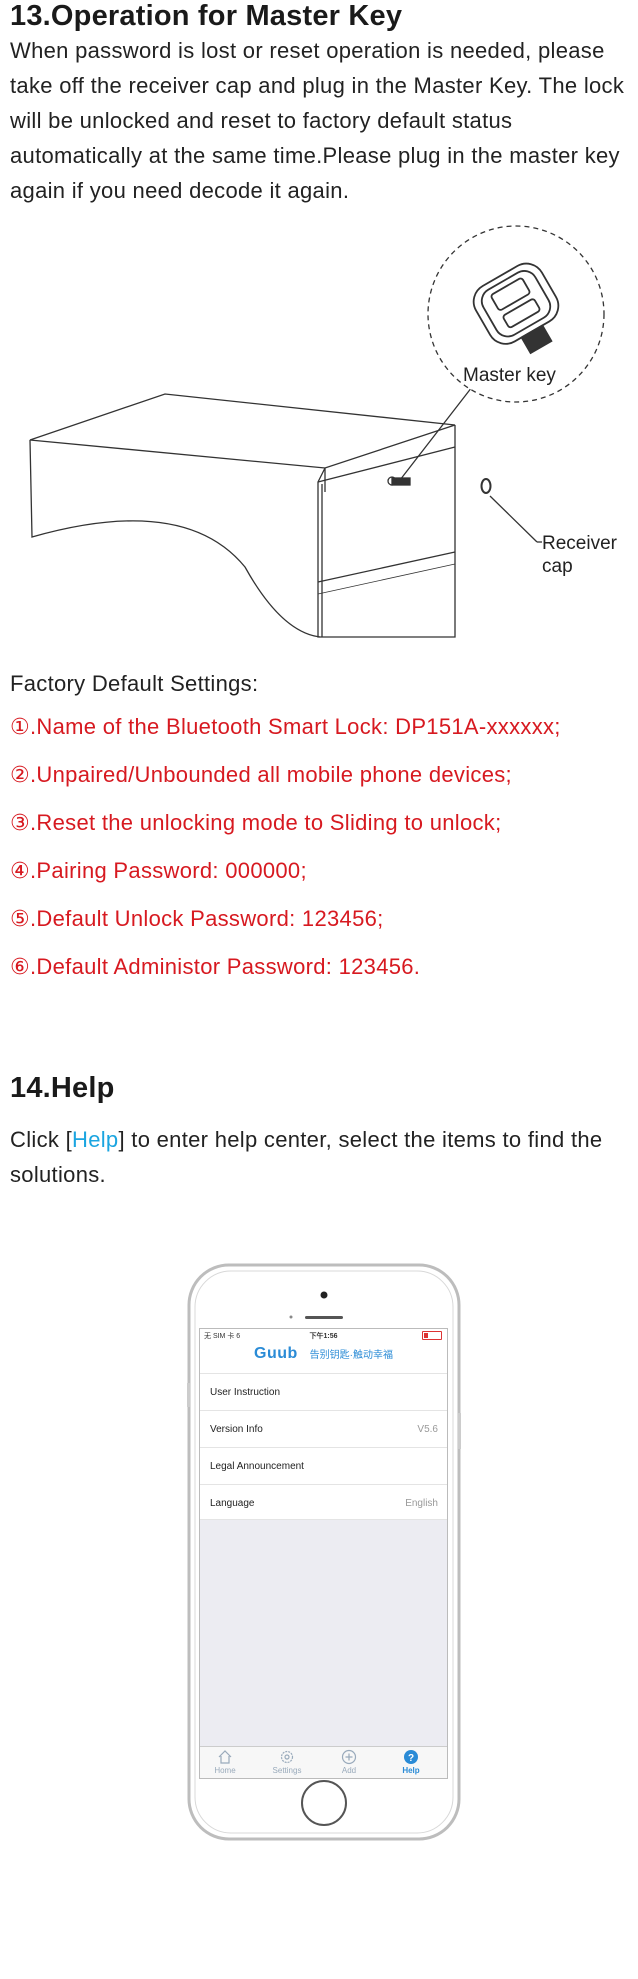 Image resolution: width=638 pixels, height=1979 pixels. Describe the element at coordinates (257, 1466) in the screenshot. I see `menu-item-label: Legal Announcement` at that location.